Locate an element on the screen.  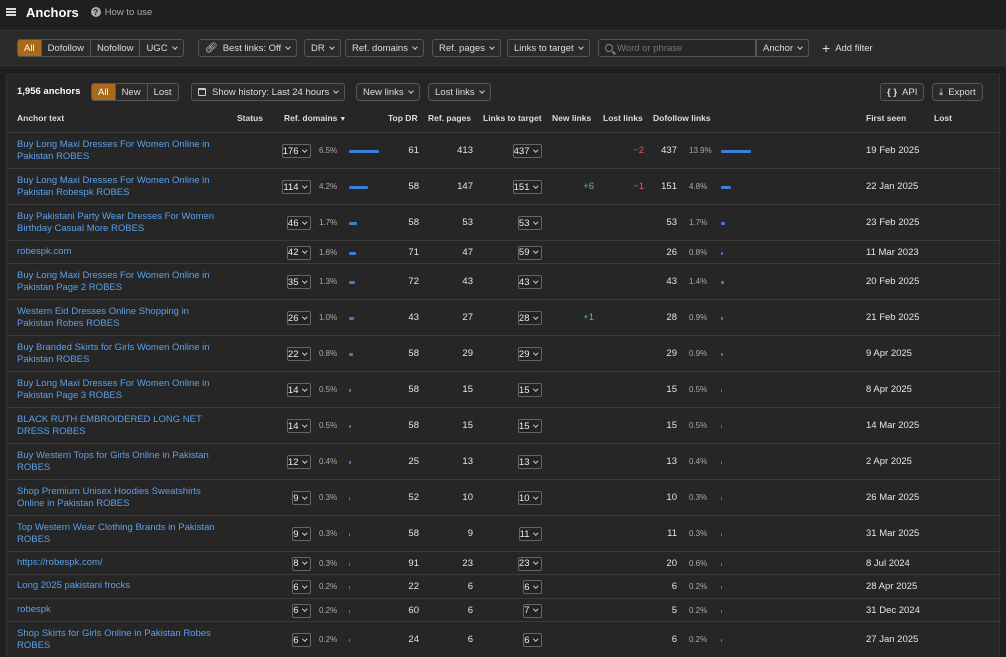
col-new-links: New links is located at coordinates (571, 120).